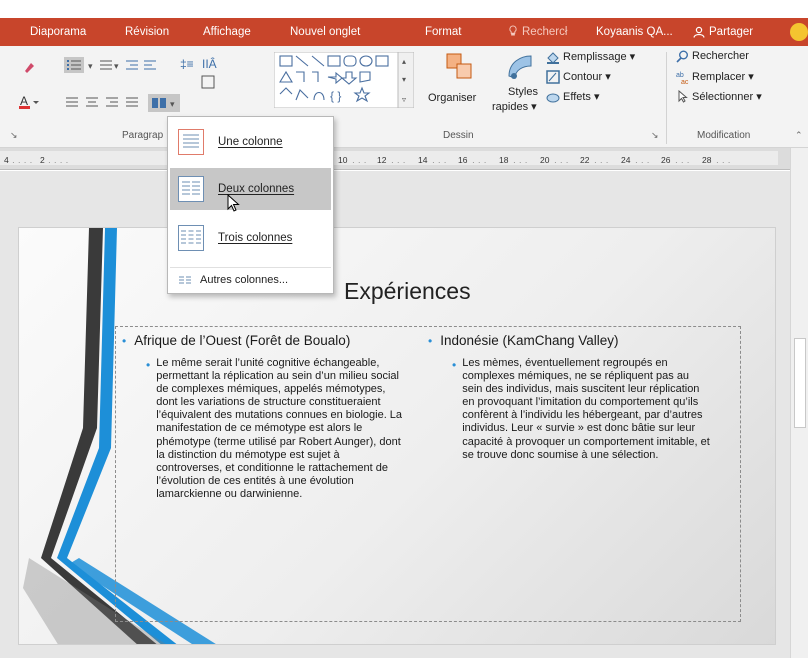 The width and height of the screenshot is (808, 658). What do you see at coordinates (682, 56) in the screenshot?
I see `find-icon` at bounding box center [682, 56].